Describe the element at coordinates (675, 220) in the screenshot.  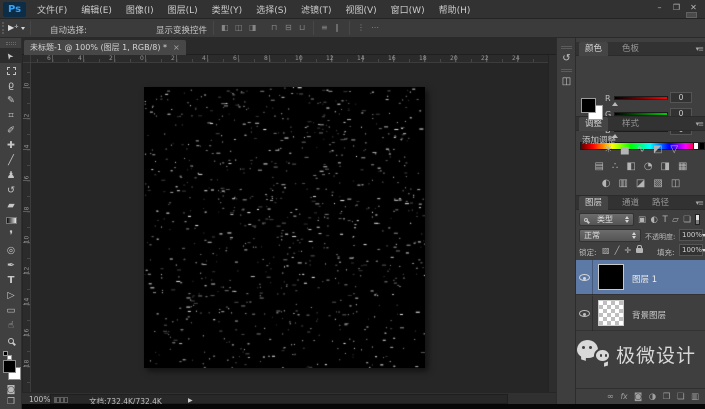
I see `filter-shape-icon: ▱` at that location.